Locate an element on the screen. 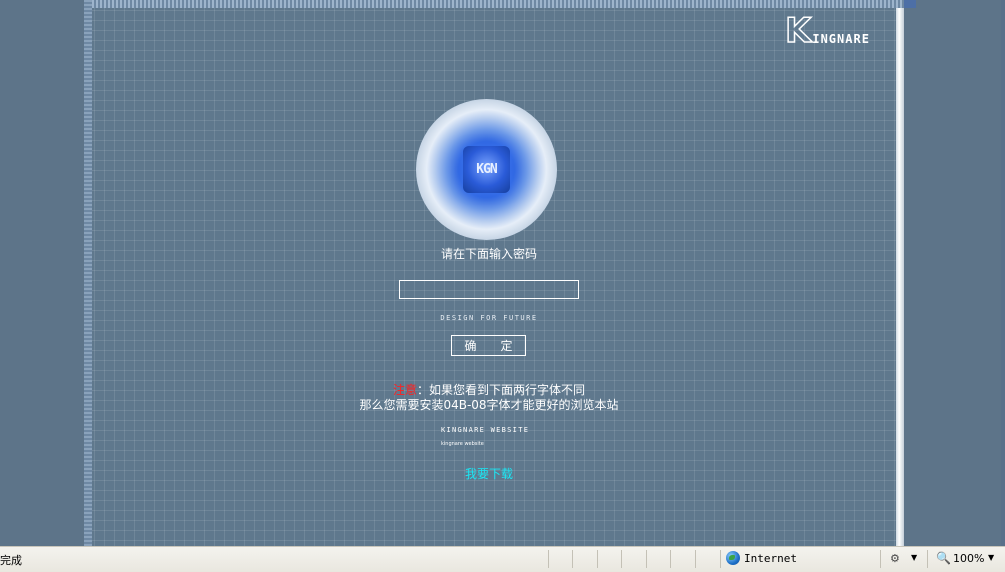  logo-text: INGNARE is located at coordinates (841, 39).